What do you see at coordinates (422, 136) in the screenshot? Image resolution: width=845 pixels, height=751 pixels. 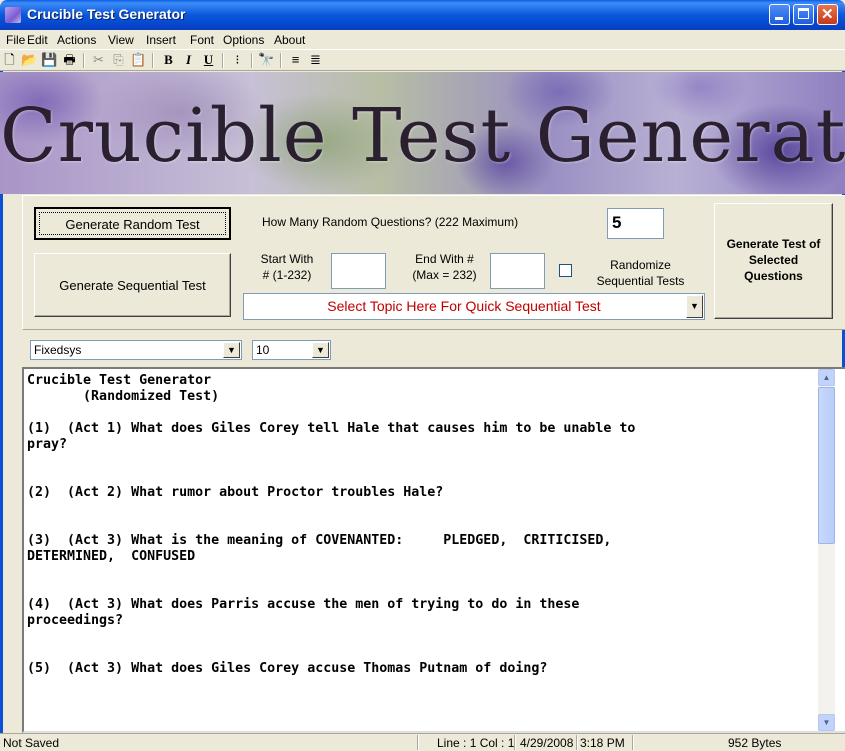 I see `banner-title: Crucible Test Generator` at bounding box center [422, 136].